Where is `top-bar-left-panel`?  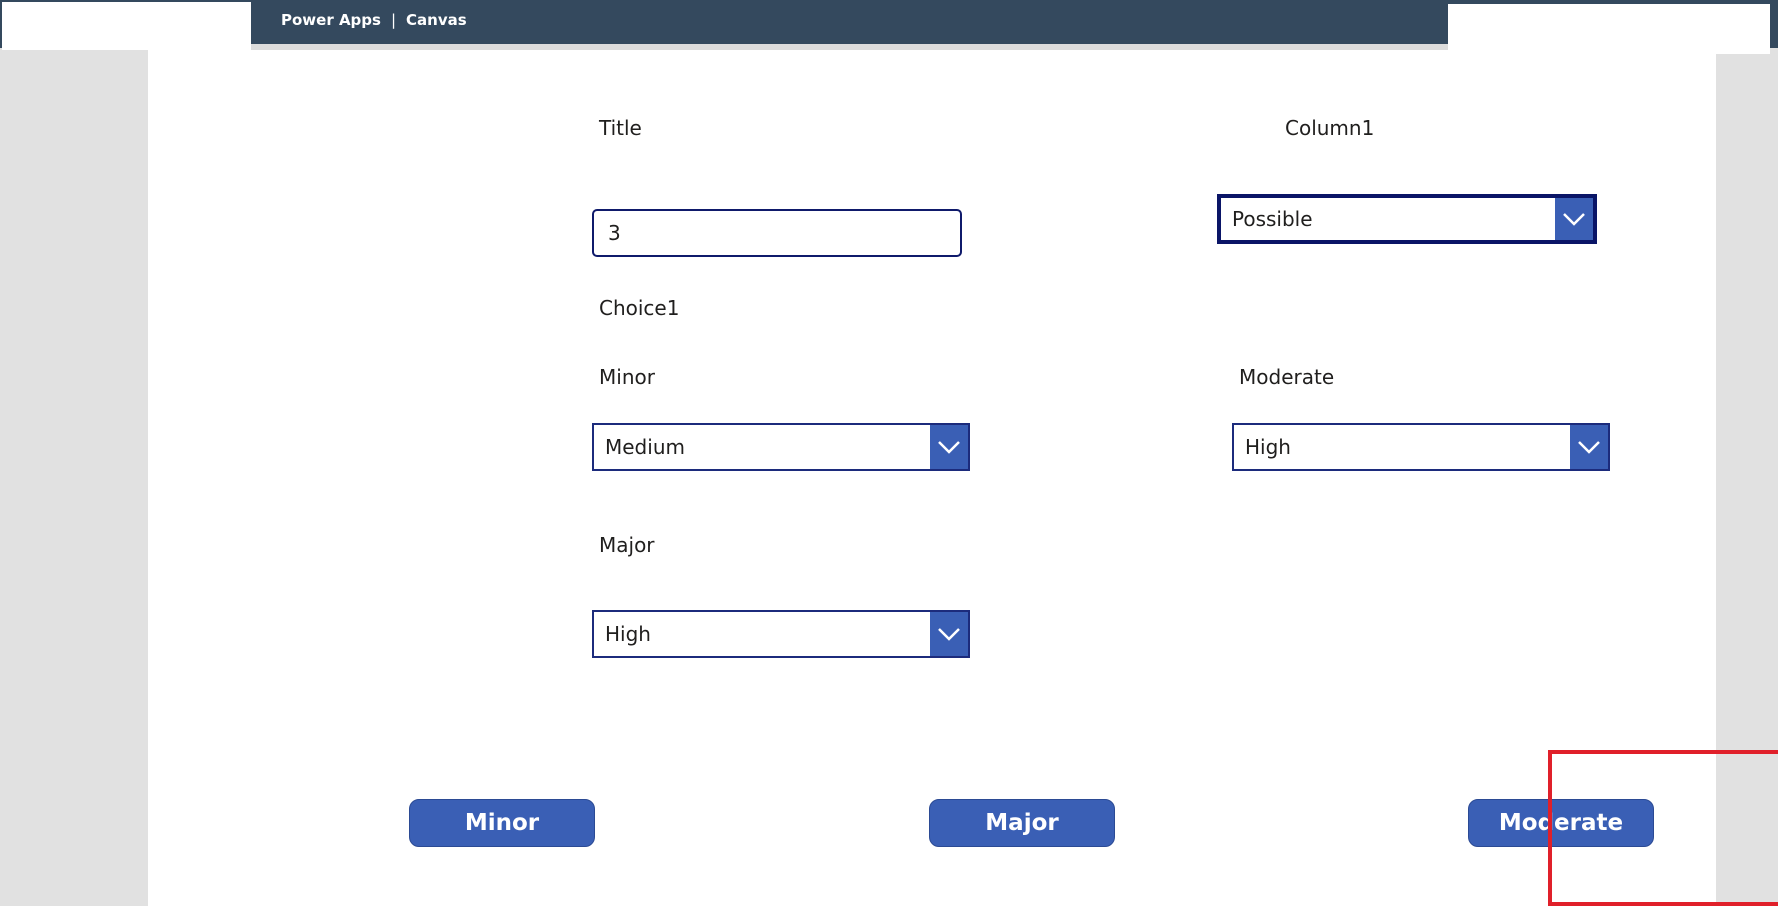 top-bar-left-panel is located at coordinates (126, 26).